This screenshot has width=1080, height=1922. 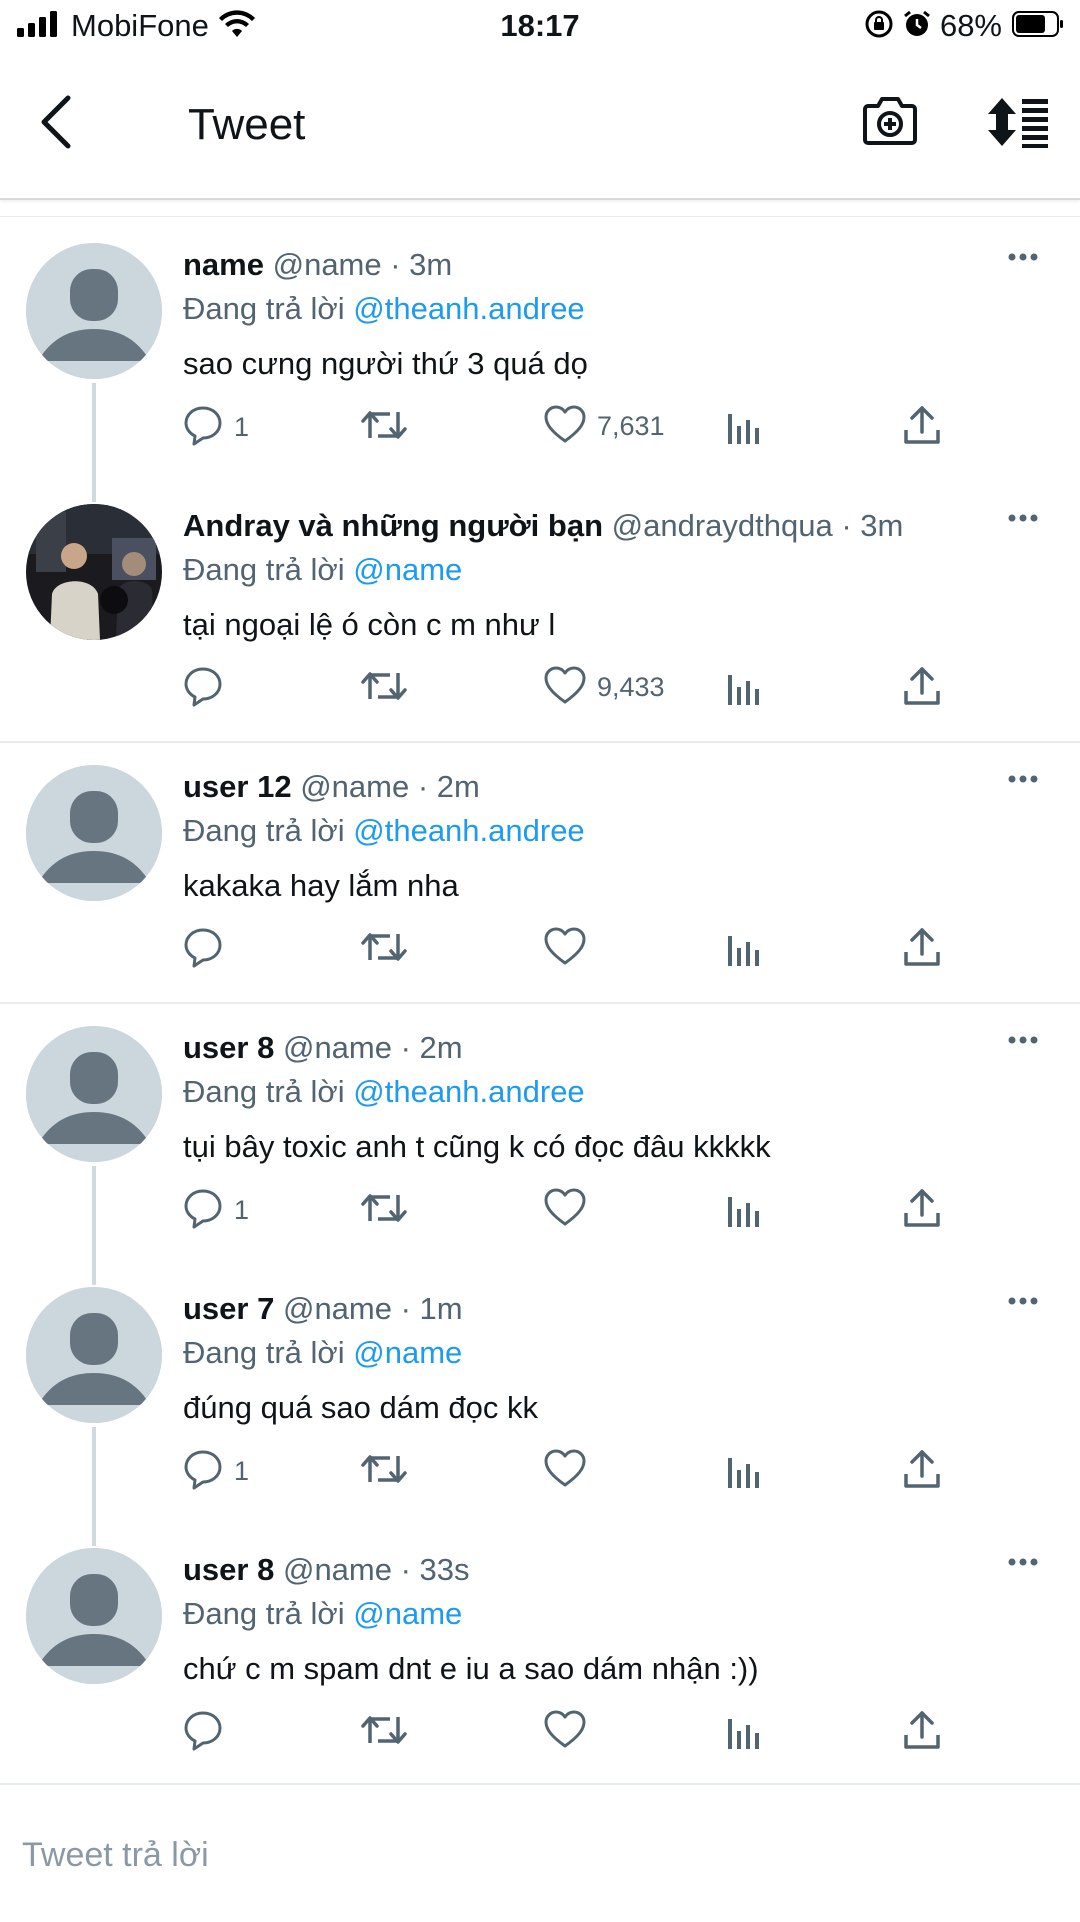 What do you see at coordinates (247, 124) in the screenshot?
I see `page-title: Tweet` at bounding box center [247, 124].